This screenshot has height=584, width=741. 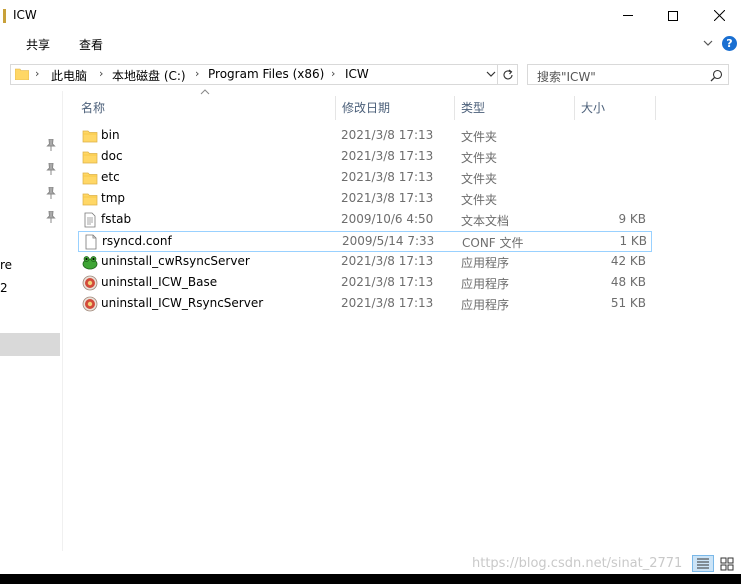 I want to click on minimize-button, so click(x=628, y=15).